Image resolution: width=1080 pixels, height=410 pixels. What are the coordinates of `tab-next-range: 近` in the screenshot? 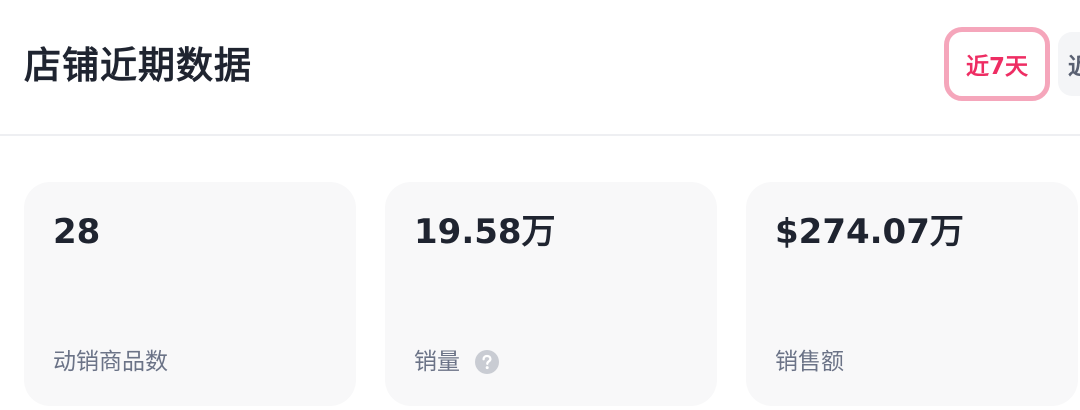 It's located at (1069, 64).